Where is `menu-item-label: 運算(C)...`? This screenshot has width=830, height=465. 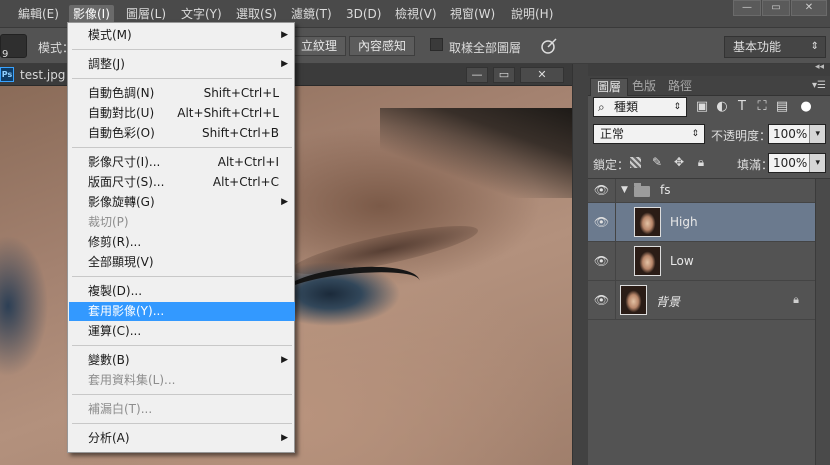 menu-item-label: 運算(C)... is located at coordinates (115, 331).